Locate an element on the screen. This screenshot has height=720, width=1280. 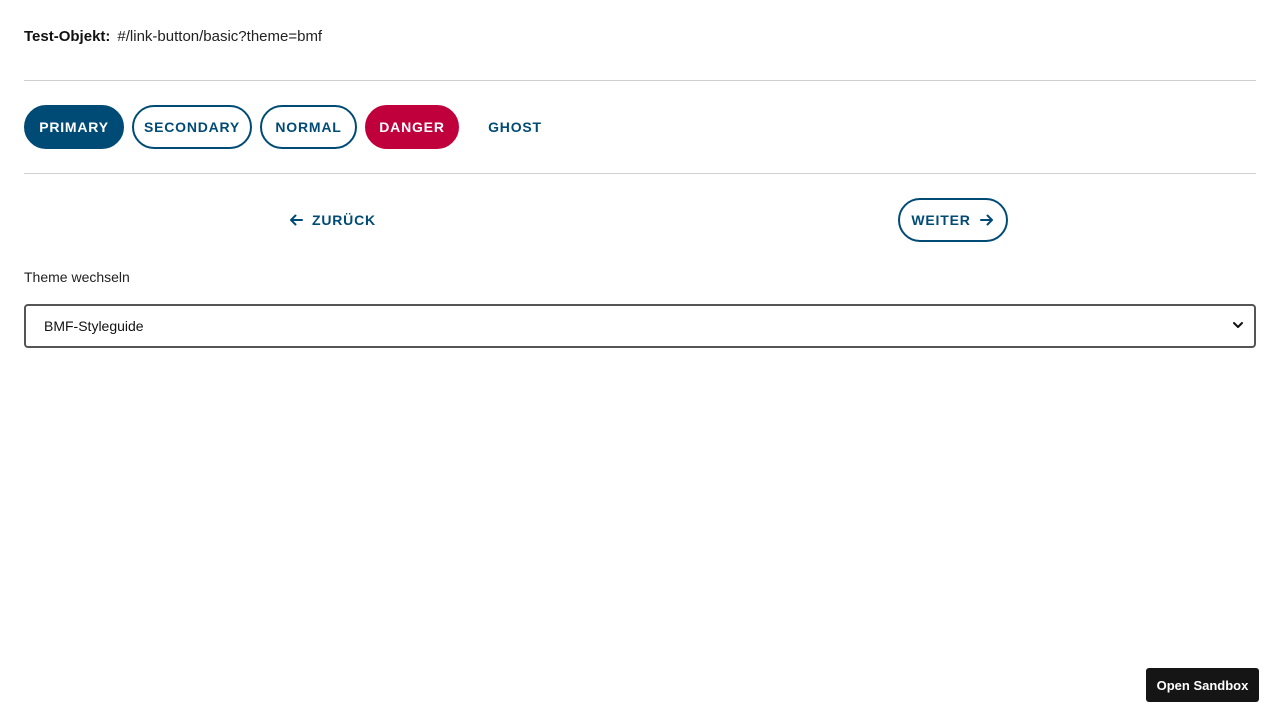
arrow-right-icon is located at coordinates (987, 220).